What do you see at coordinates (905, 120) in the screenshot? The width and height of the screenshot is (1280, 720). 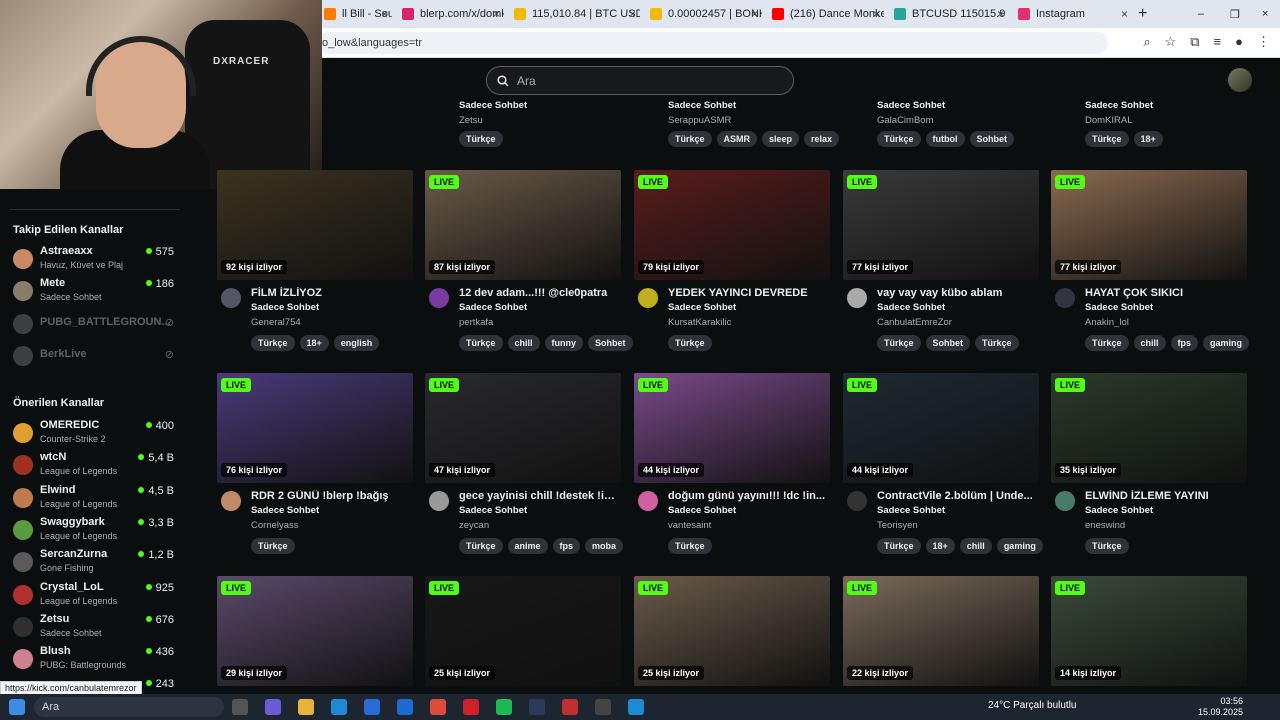 I see `stream-username: GalaCimBom` at bounding box center [905, 120].